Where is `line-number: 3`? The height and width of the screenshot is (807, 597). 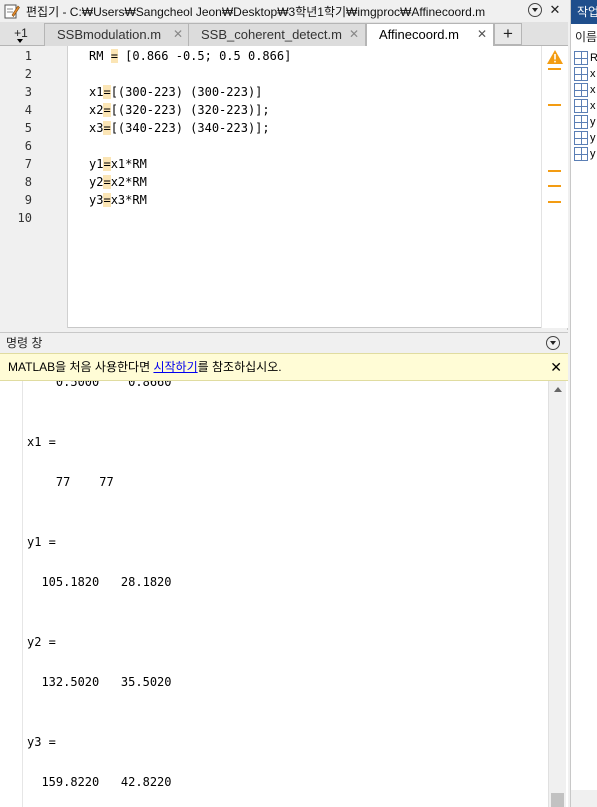
line-number: 3 is located at coordinates (28, 92).